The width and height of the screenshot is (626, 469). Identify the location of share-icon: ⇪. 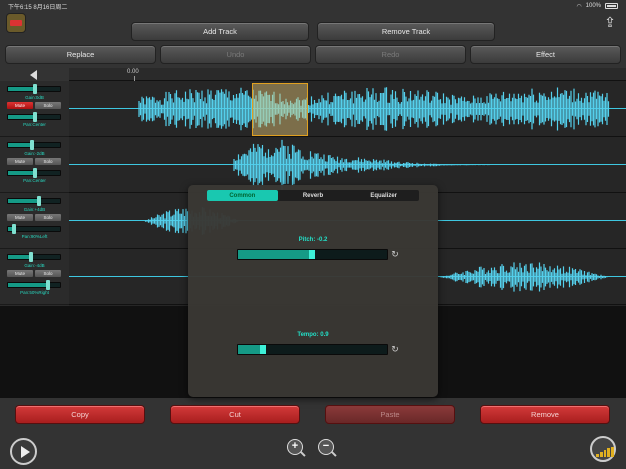
(610, 22).